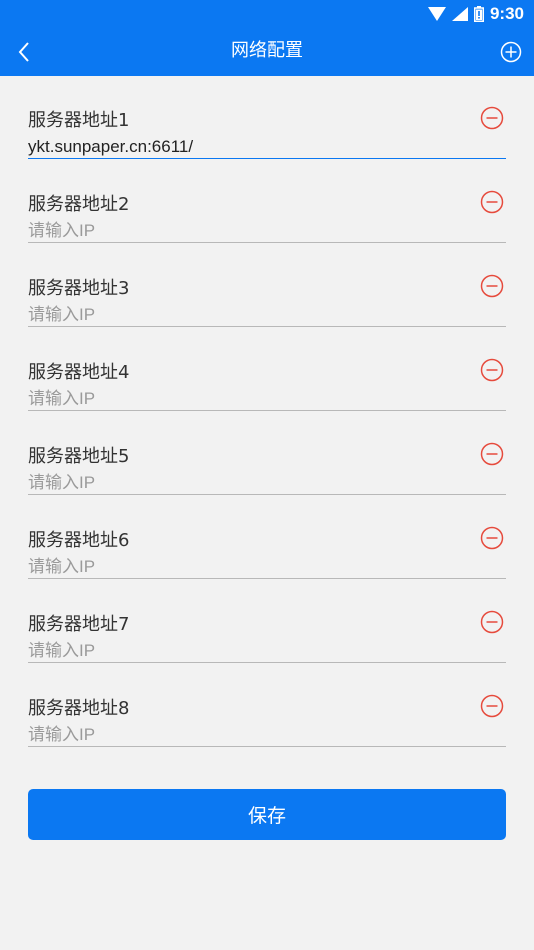 Image resolution: width=534 pixels, height=950 pixels. I want to click on back-button, so click(24, 52).